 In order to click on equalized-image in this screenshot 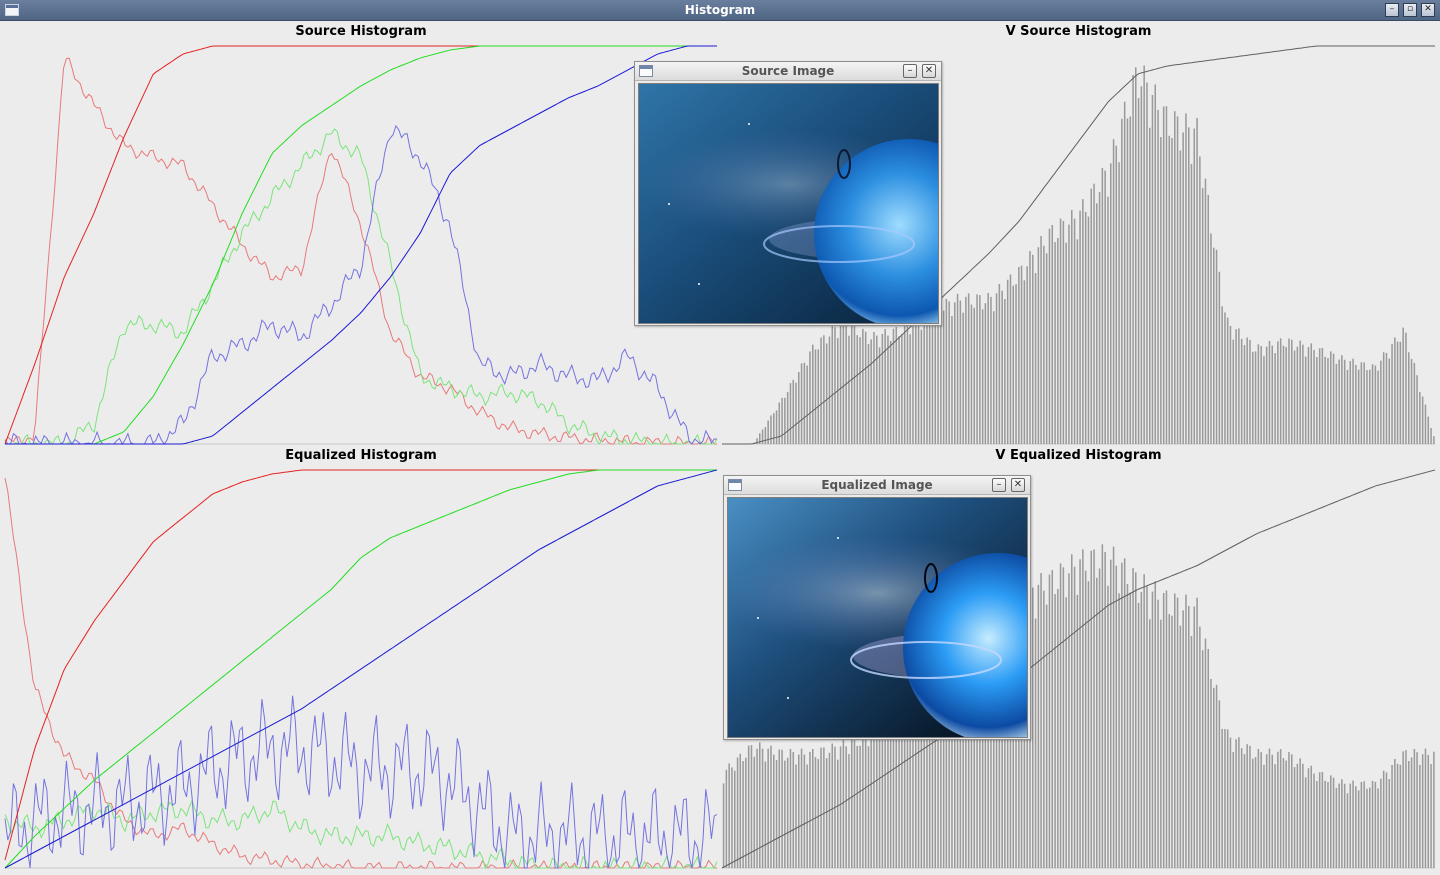, I will do `click(877, 617)`.